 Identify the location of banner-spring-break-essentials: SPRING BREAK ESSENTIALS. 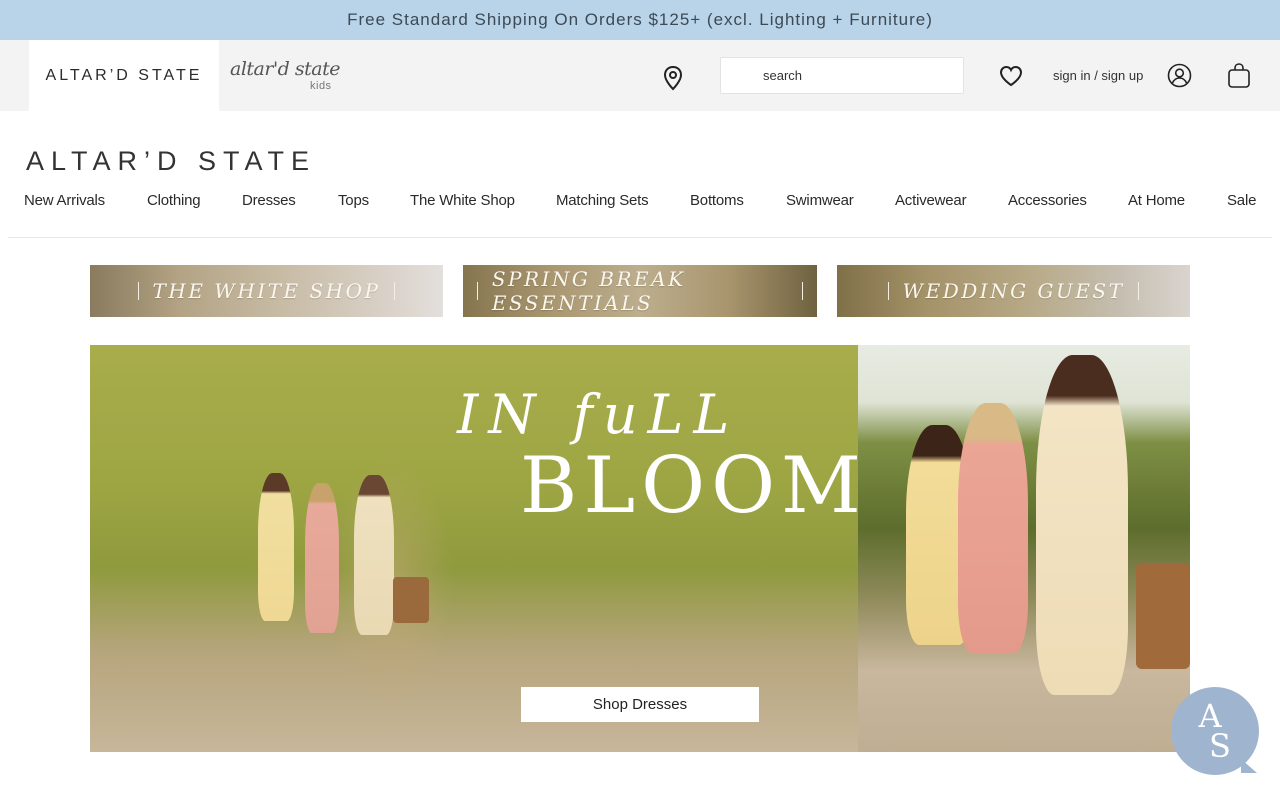
(640, 291).